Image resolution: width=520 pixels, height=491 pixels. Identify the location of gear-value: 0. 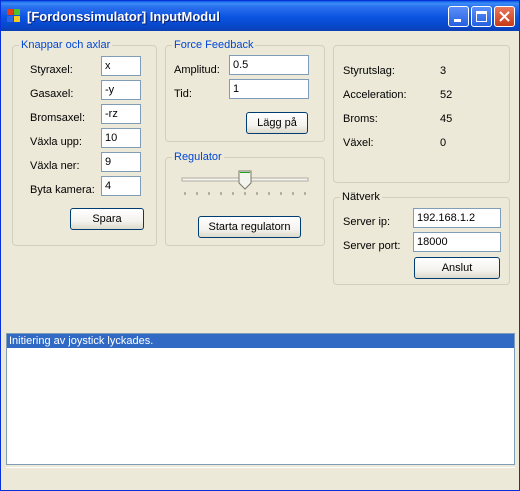
(443, 143).